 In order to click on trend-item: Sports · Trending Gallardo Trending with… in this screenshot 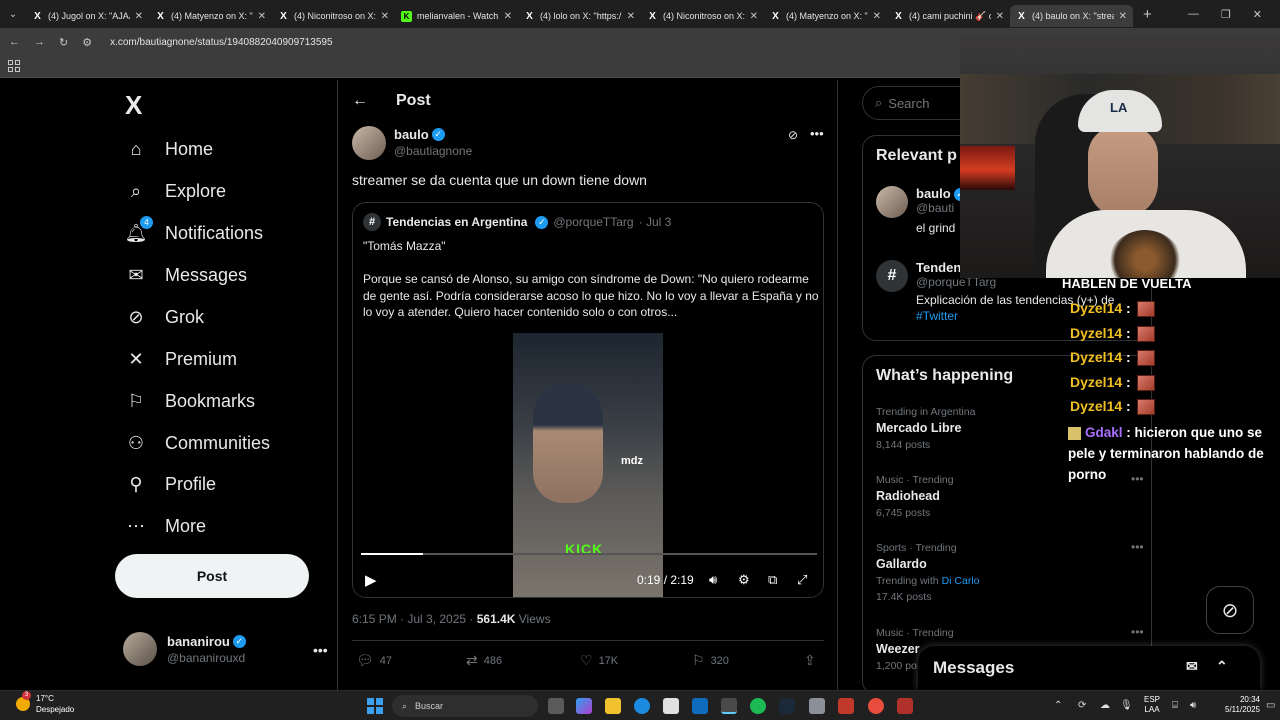, I will do `click(1010, 571)`.